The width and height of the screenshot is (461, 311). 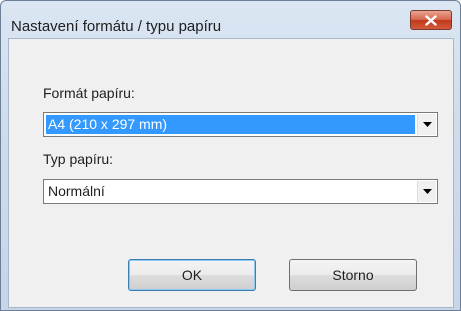 I want to click on close-icon, so click(x=431, y=20).